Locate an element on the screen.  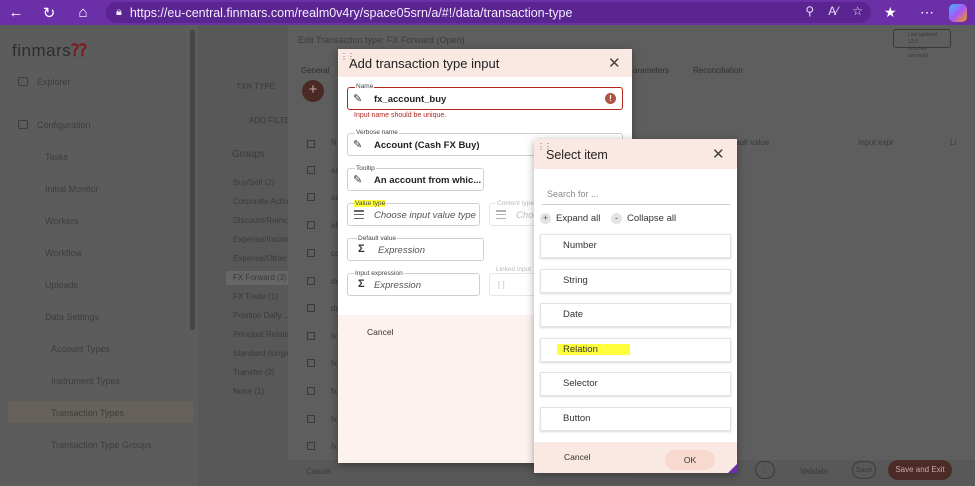
sidebar-item-tasks: Tasks is located at coordinates (56, 157).